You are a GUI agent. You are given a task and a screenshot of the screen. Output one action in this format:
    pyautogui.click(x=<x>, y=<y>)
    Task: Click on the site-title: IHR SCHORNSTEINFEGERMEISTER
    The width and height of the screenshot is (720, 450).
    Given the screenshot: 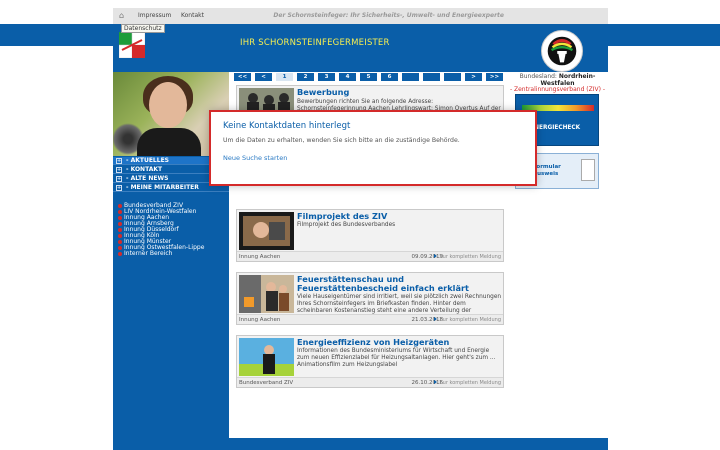 What is the action you would take?
    pyautogui.click(x=315, y=43)
    